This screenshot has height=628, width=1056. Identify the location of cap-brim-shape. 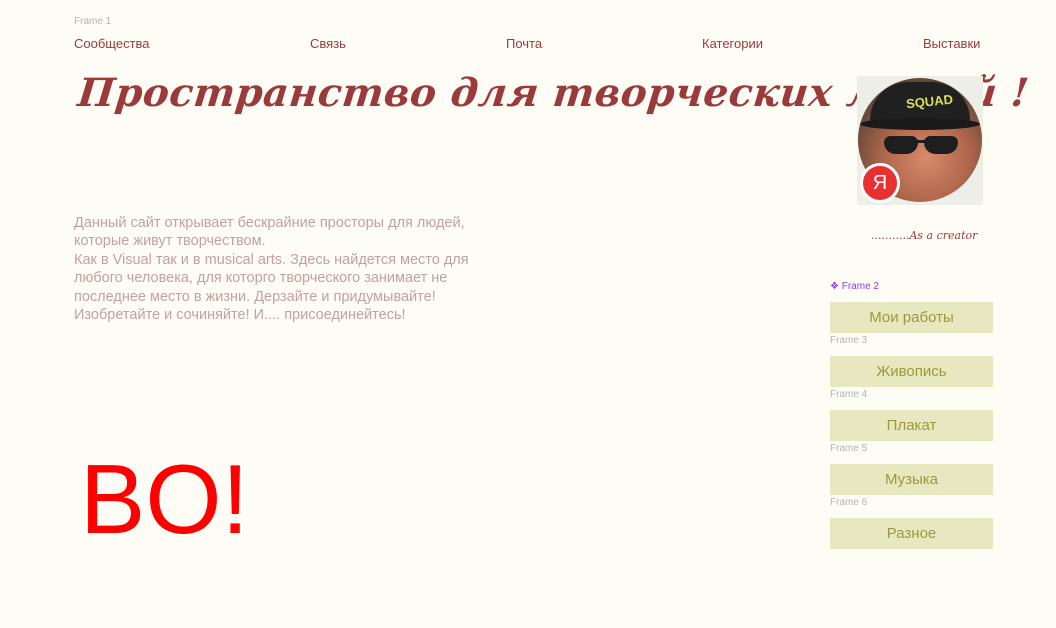
(920, 124).